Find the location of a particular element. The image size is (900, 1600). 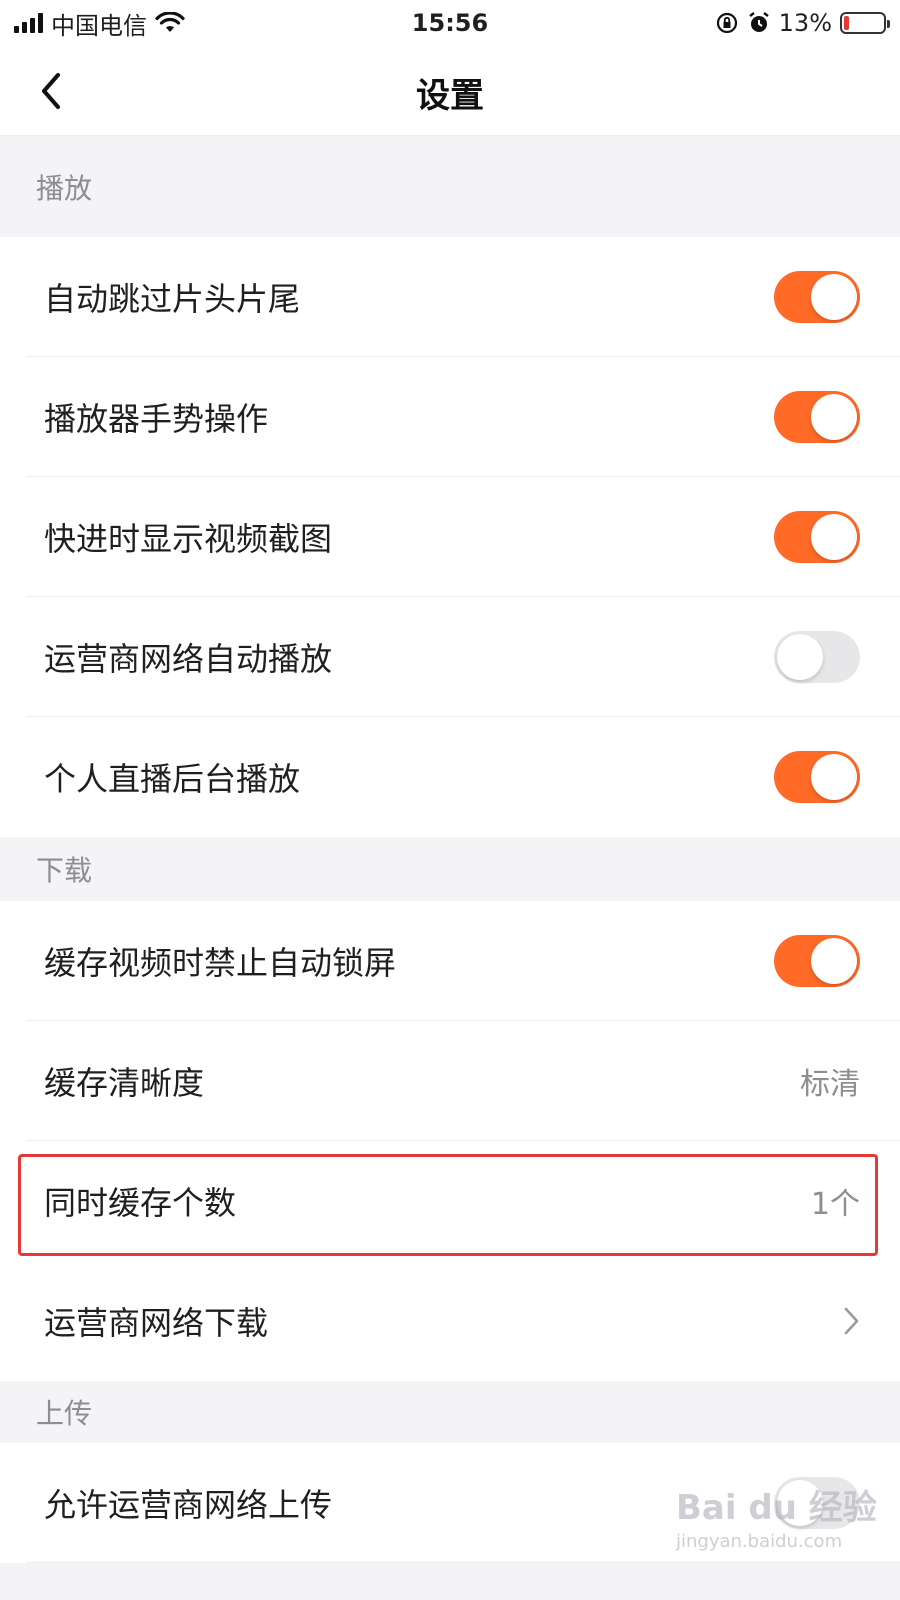

setting-label: 同时缓存个数 is located at coordinates (140, 1203).